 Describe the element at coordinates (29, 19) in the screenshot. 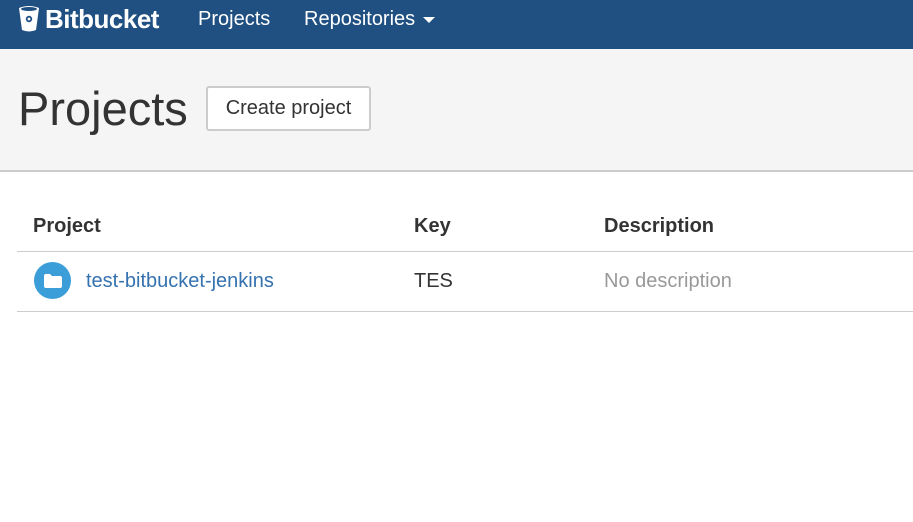

I see `bitbucket-bucket-icon` at that location.